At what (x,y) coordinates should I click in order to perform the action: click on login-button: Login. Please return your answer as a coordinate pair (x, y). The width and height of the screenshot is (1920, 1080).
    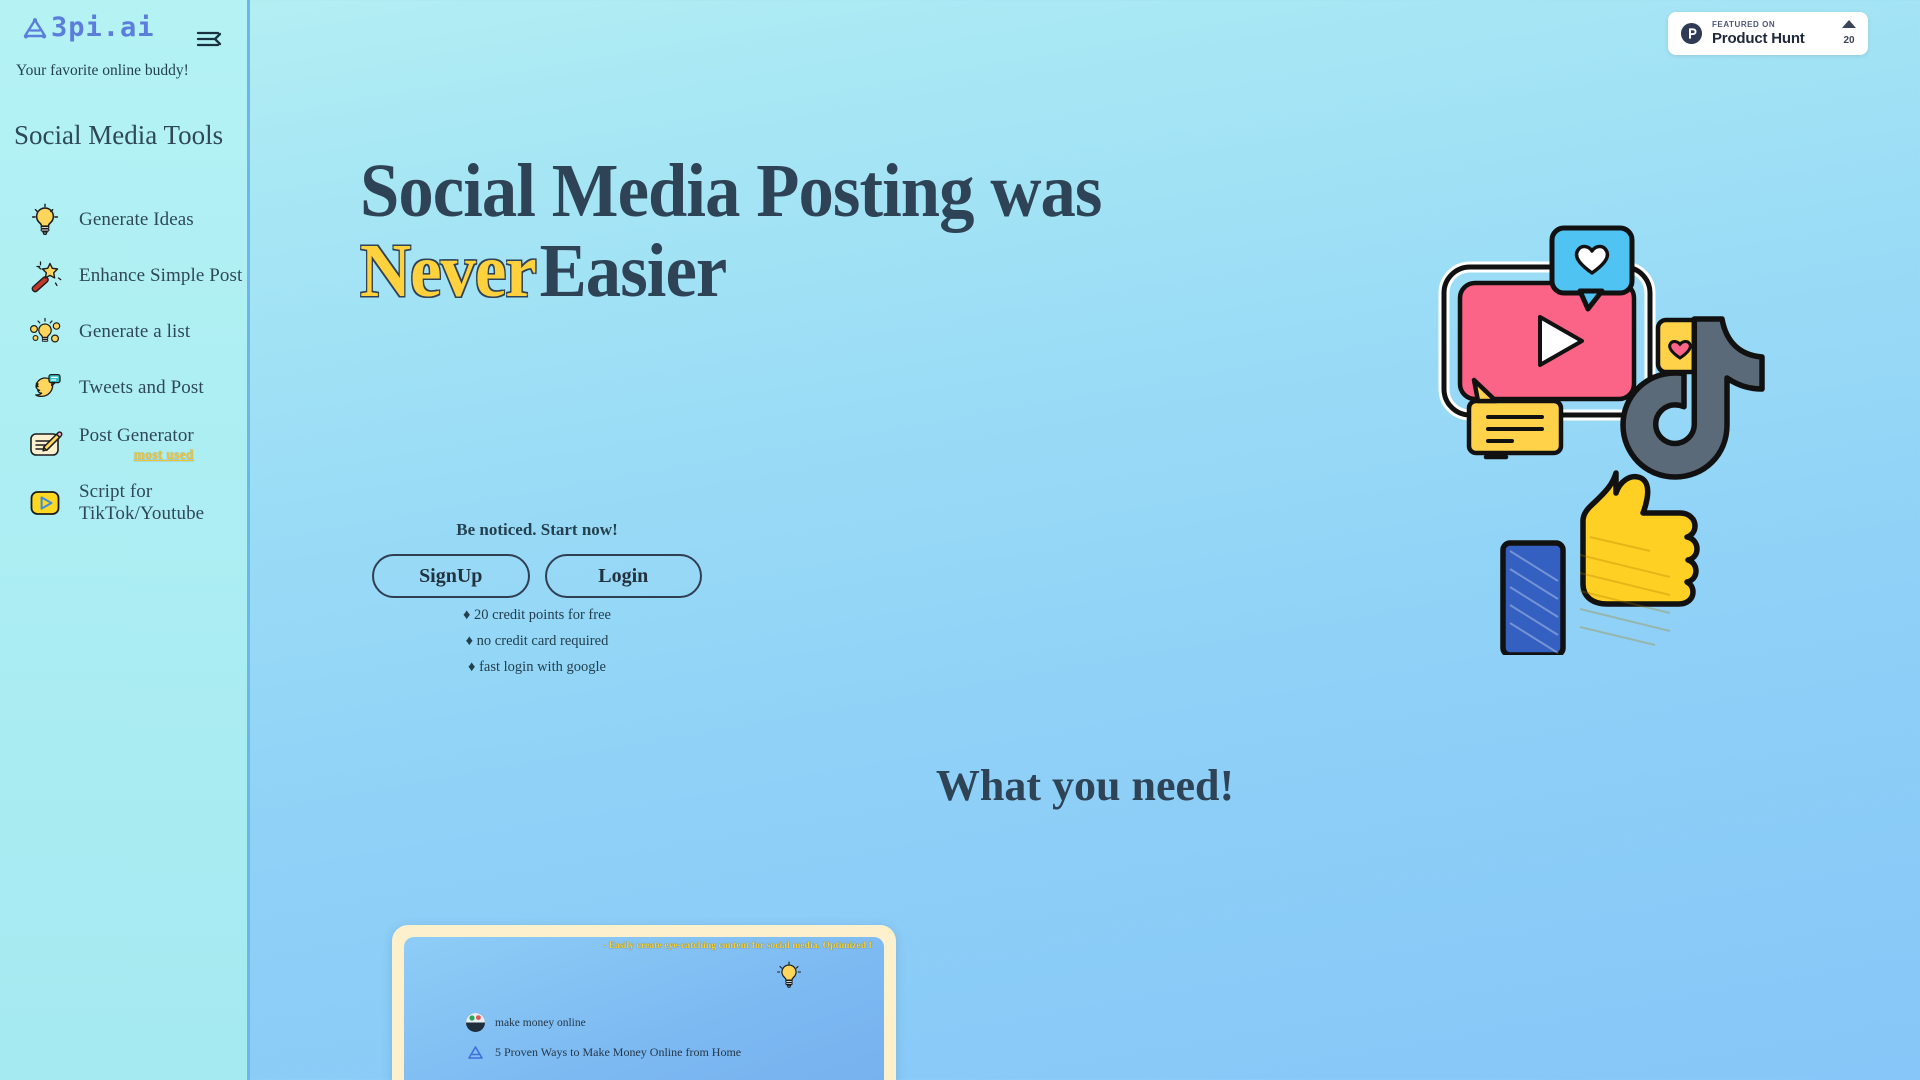
    Looking at the image, I should click on (623, 576).